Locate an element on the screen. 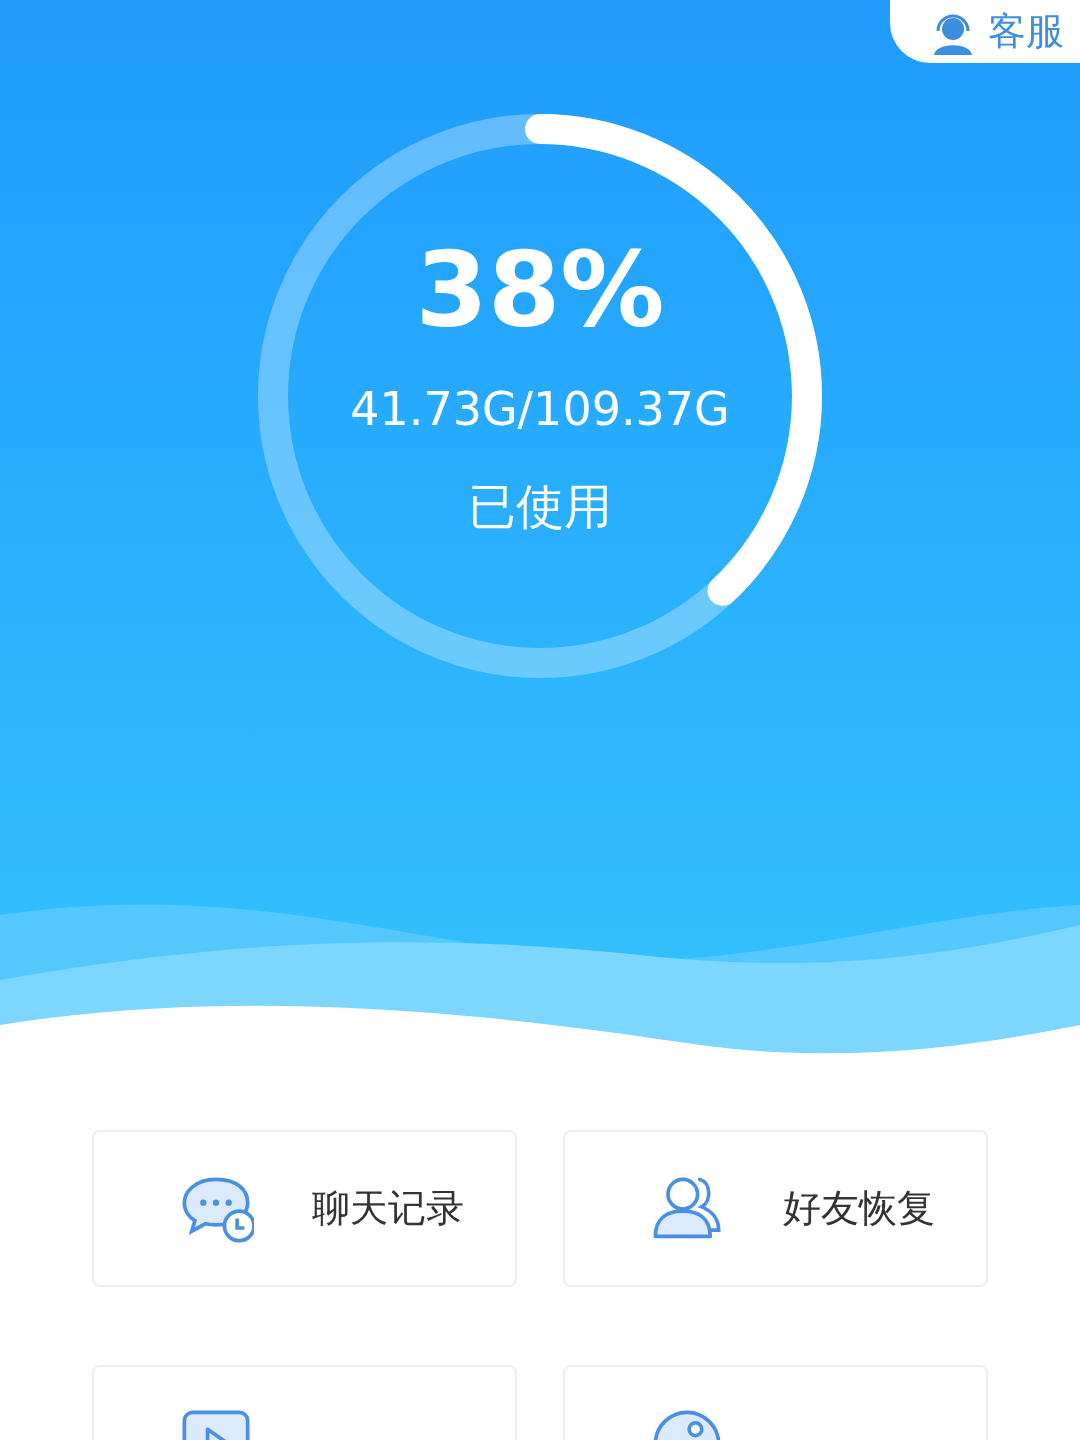 The height and width of the screenshot is (1440, 1080). usage-percent: 38% is located at coordinates (540, 290).